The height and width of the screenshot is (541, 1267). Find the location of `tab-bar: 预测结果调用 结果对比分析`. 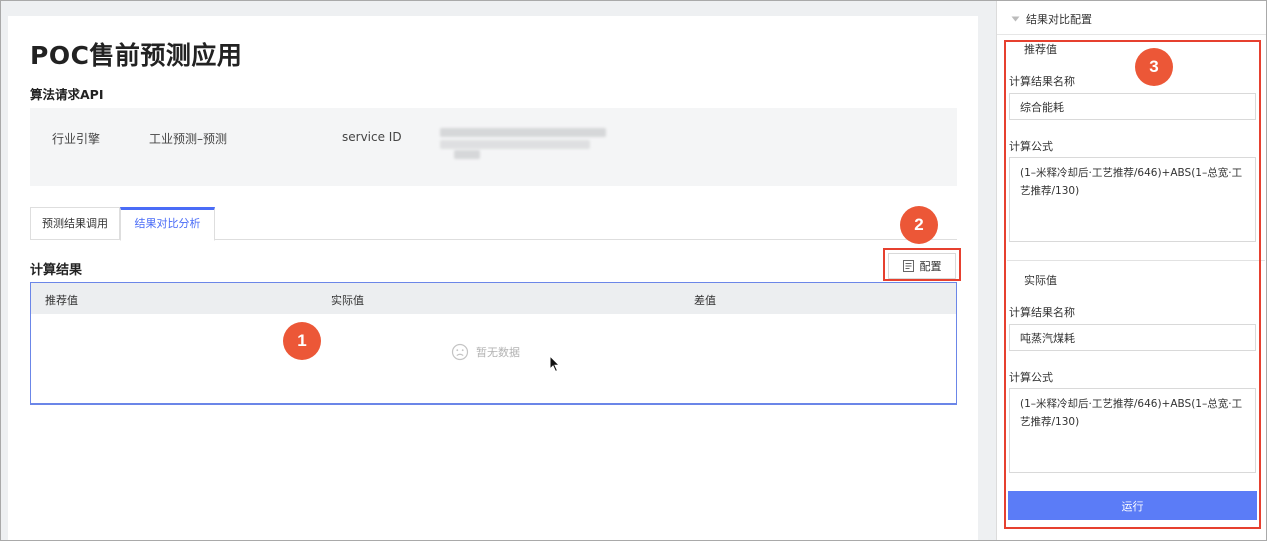

tab-bar: 预测结果调用 结果对比分析 is located at coordinates (493, 224).